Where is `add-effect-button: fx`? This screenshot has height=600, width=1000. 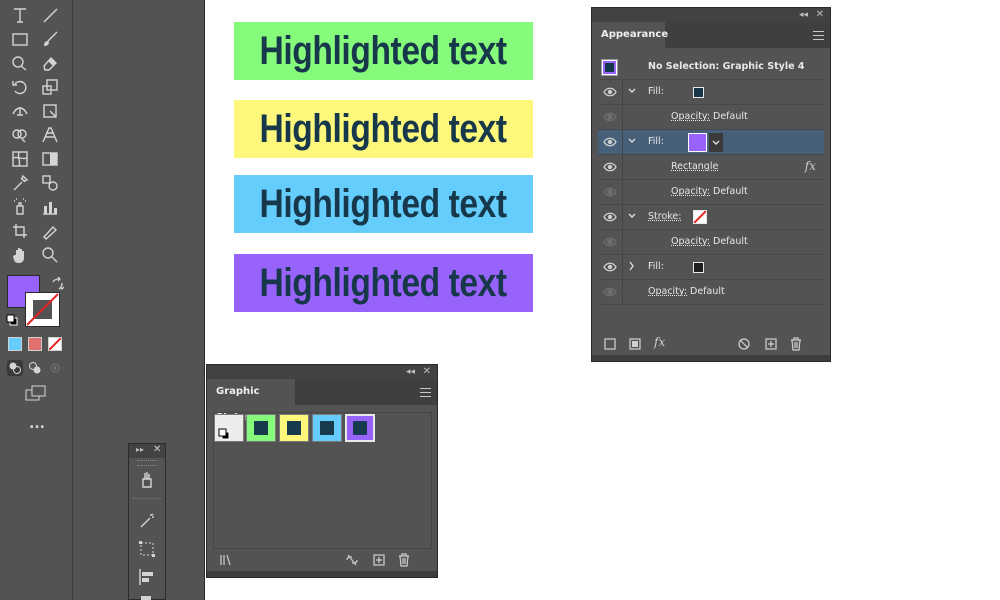
add-effect-button: fx is located at coordinates (659, 342).